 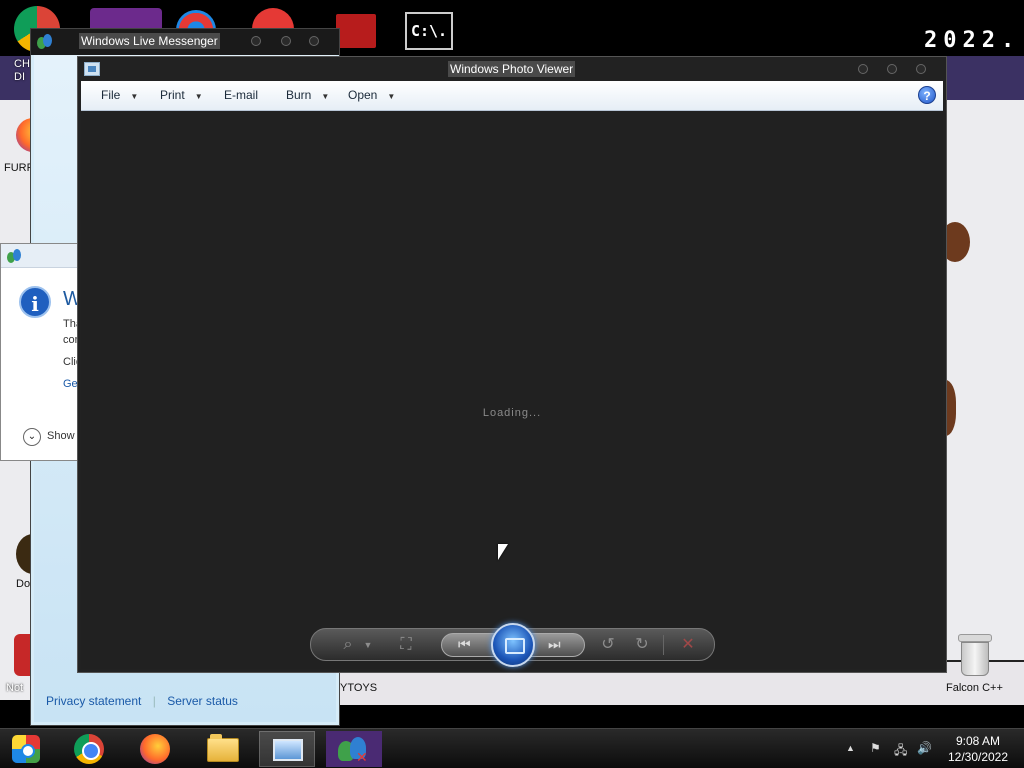 I want to click on photo-viewer-toolbar: File ▼ Print ▼ E-mail Burn ▼ Open ▼ ?, so click(x=512, y=96).